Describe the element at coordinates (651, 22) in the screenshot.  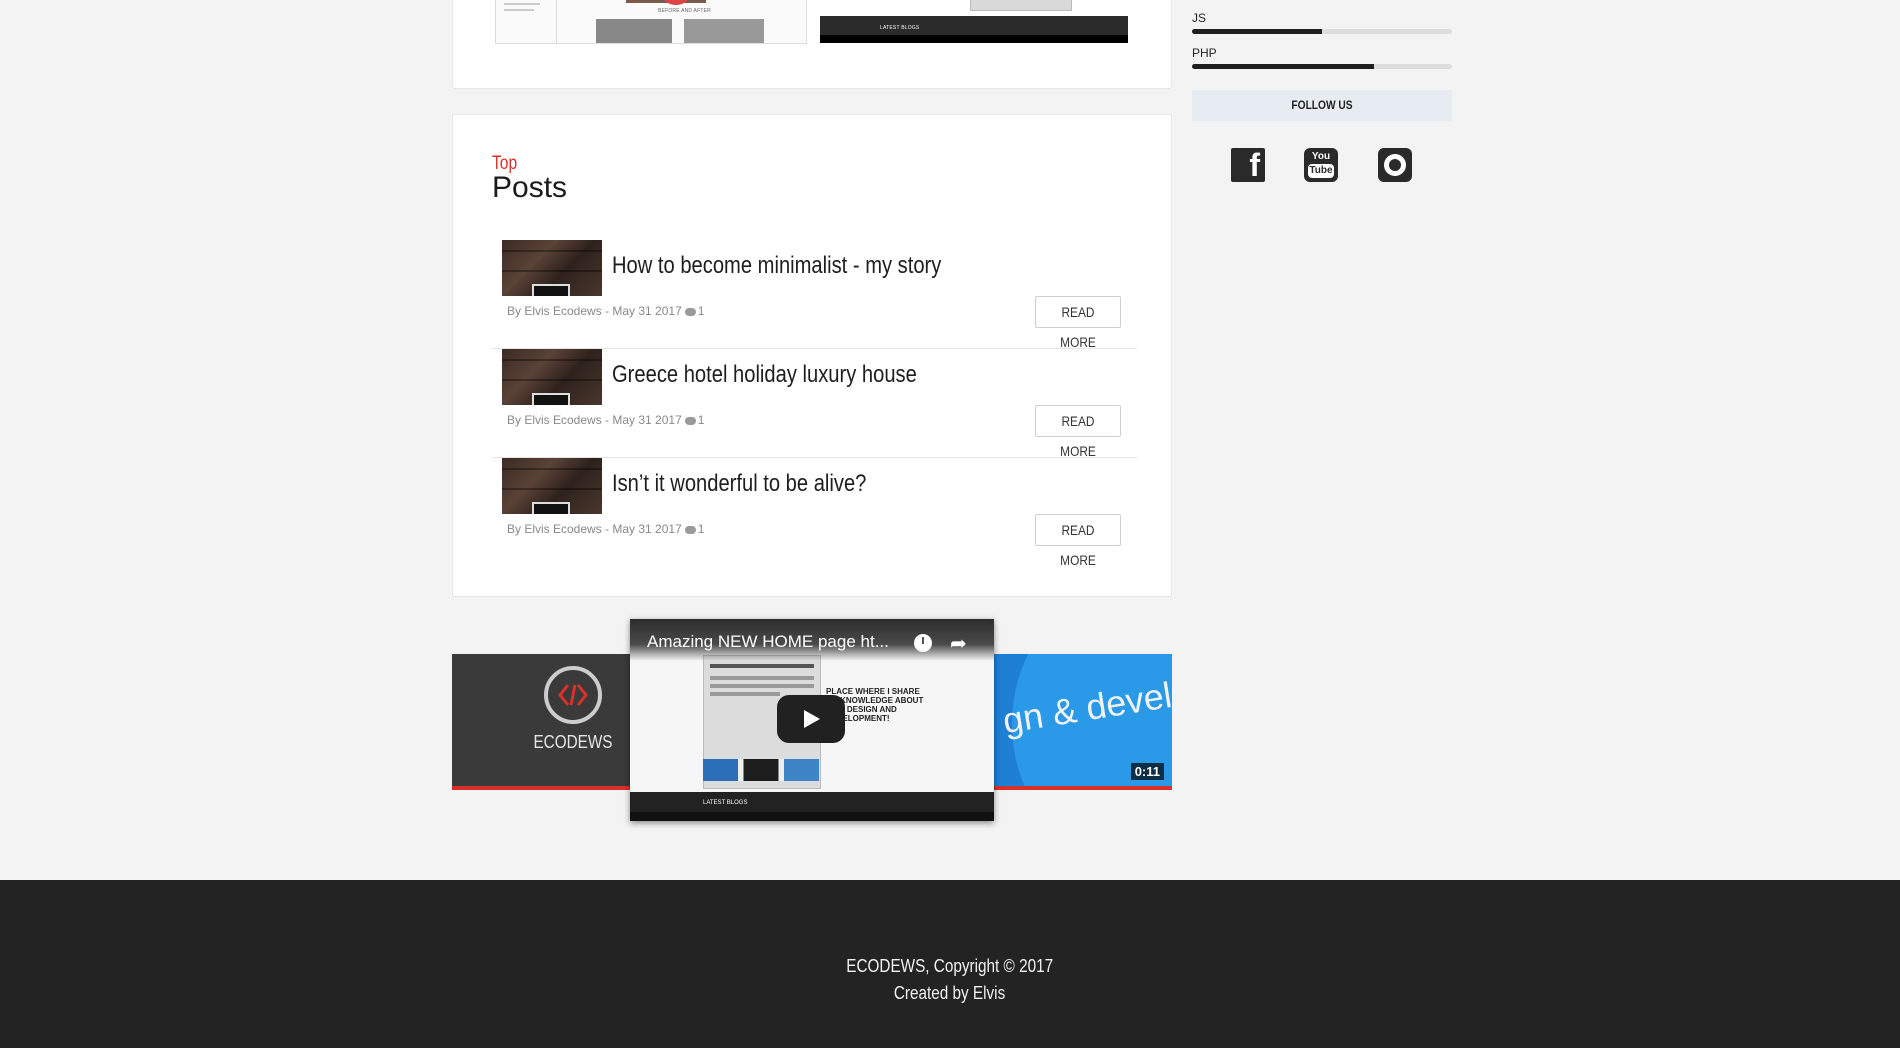
I see `portfolio-thumb-before-after: BEFORE AND AFTER` at that location.